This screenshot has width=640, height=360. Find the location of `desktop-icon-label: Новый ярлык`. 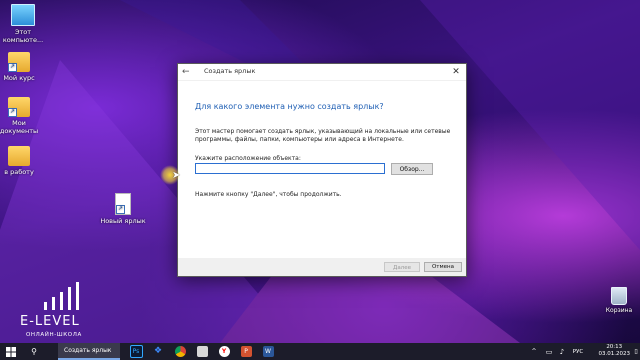

desktop-icon-label: Новый ярлык is located at coordinates (123, 221).